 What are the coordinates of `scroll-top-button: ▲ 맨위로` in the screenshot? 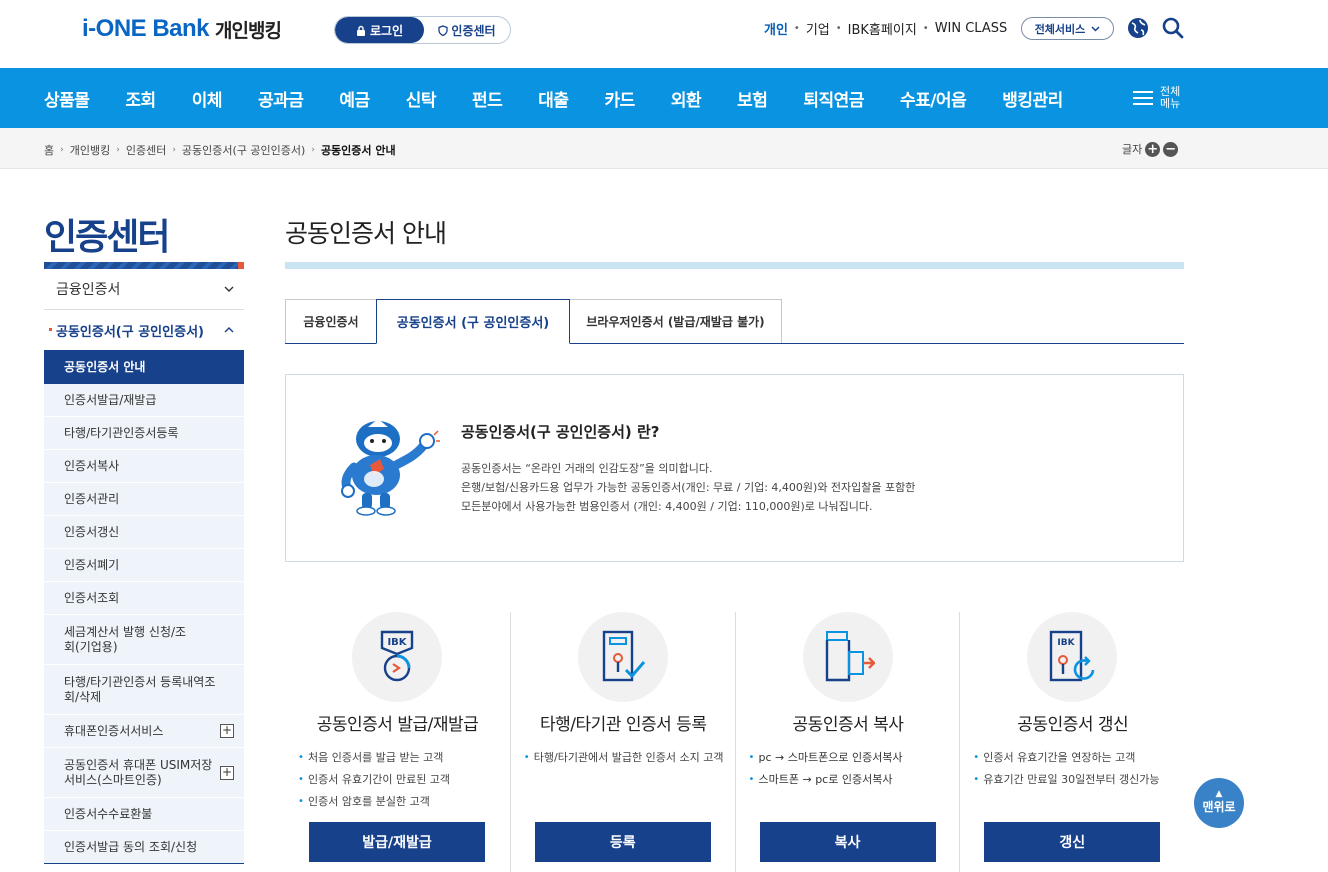 It's located at (1219, 803).